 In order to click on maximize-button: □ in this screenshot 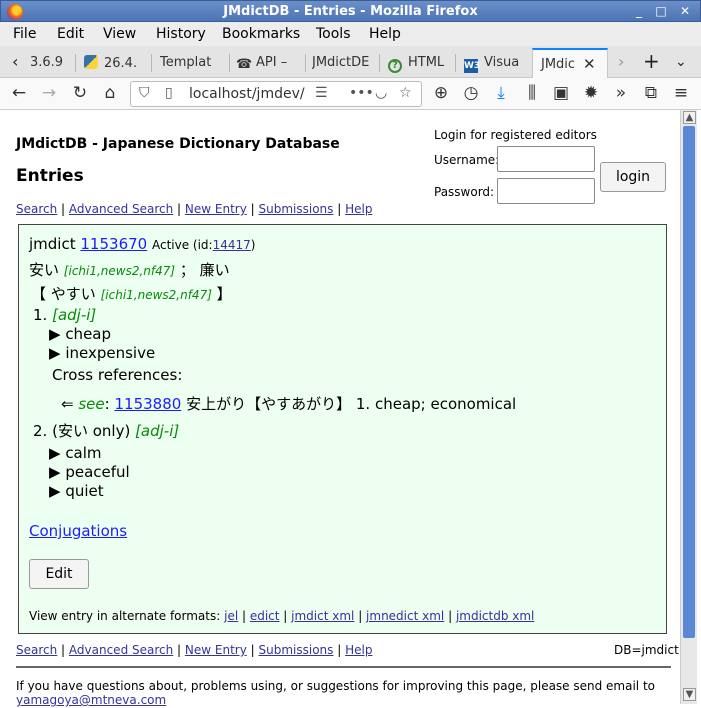, I will do `click(661, 11)`.